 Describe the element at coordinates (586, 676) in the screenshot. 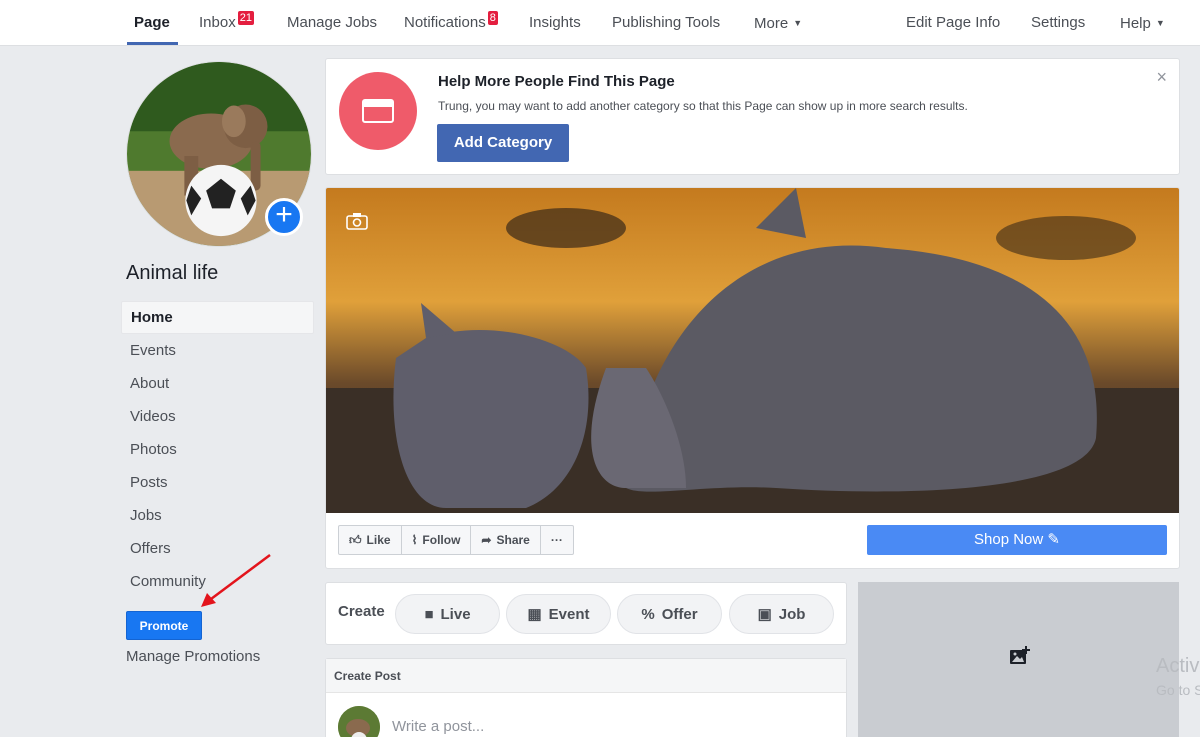

I see `create-post-header: Create Post` at that location.